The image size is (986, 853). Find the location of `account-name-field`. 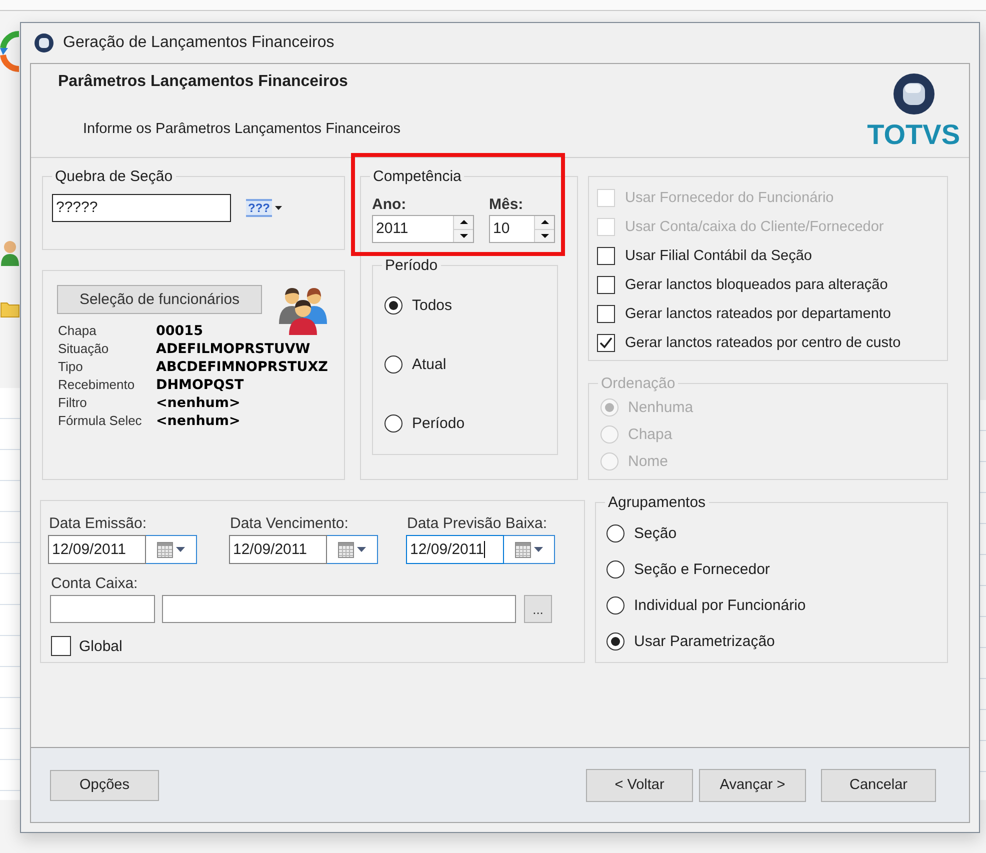

account-name-field is located at coordinates (339, 609).